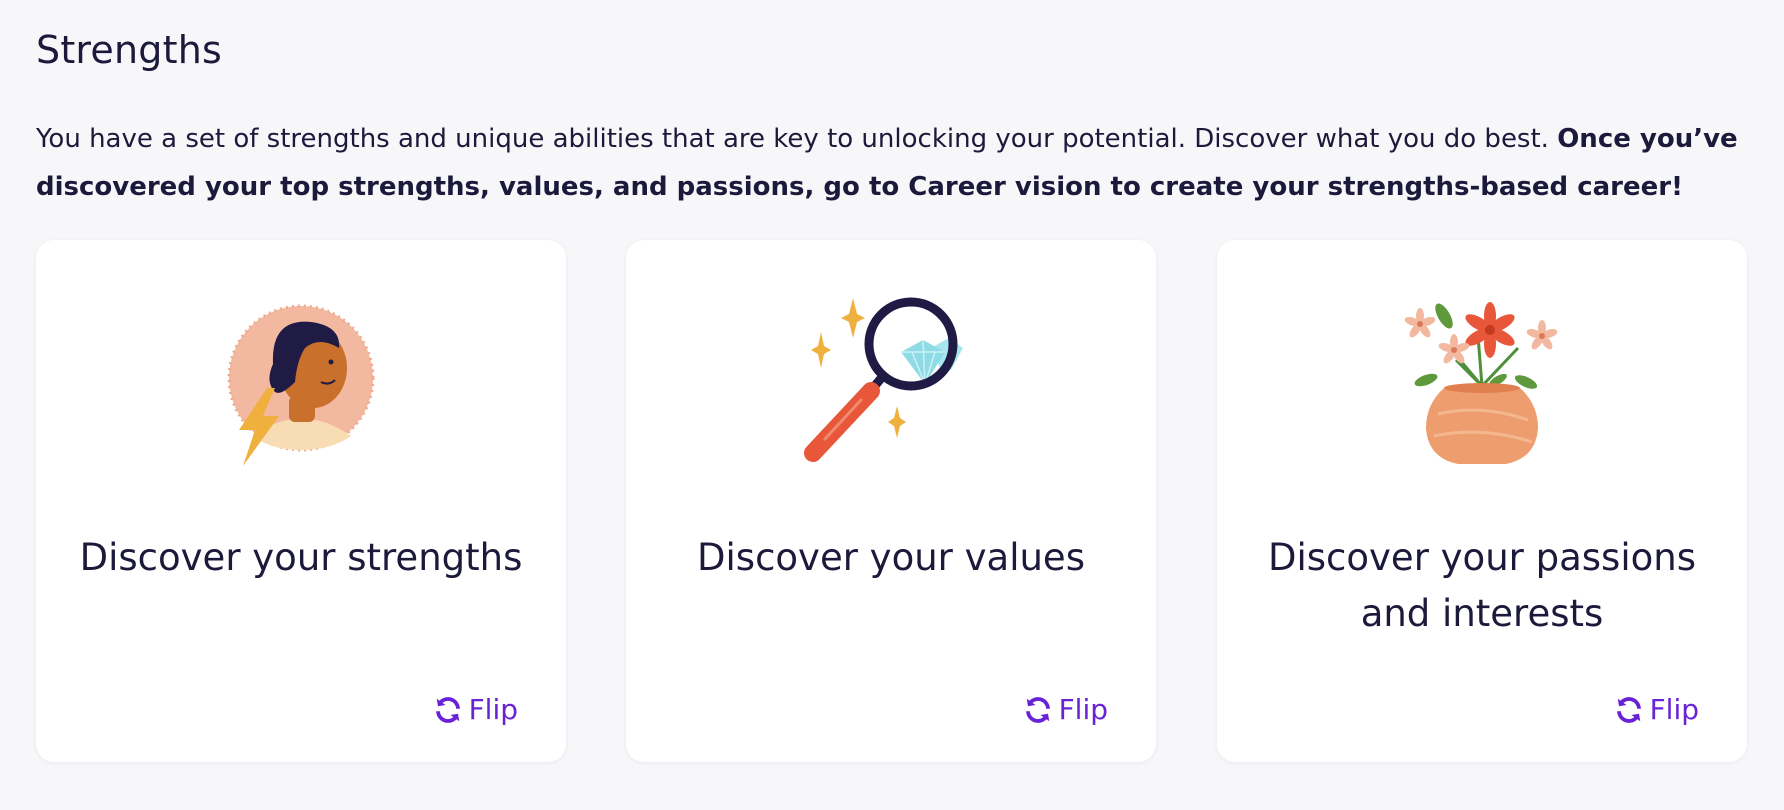 The width and height of the screenshot is (1784, 810). I want to click on card-title: Discover your values, so click(891, 557).